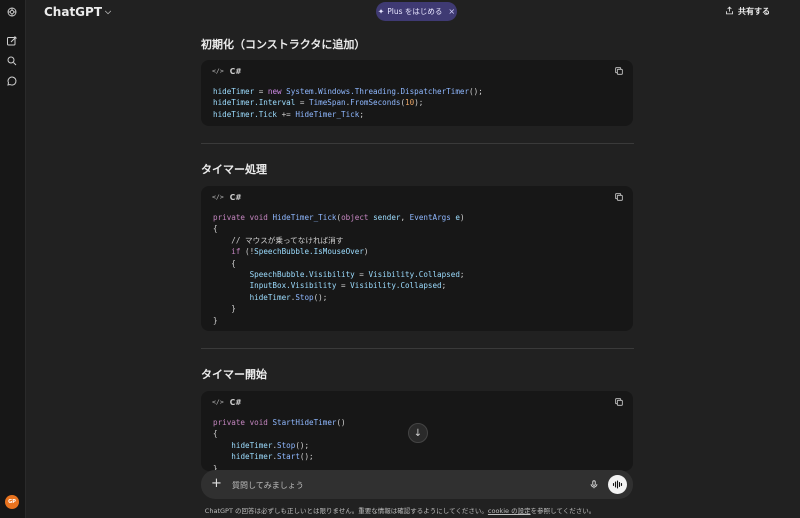 The width and height of the screenshot is (800, 518). I want to click on cookie-settings-link: cookie の設定, so click(509, 511).